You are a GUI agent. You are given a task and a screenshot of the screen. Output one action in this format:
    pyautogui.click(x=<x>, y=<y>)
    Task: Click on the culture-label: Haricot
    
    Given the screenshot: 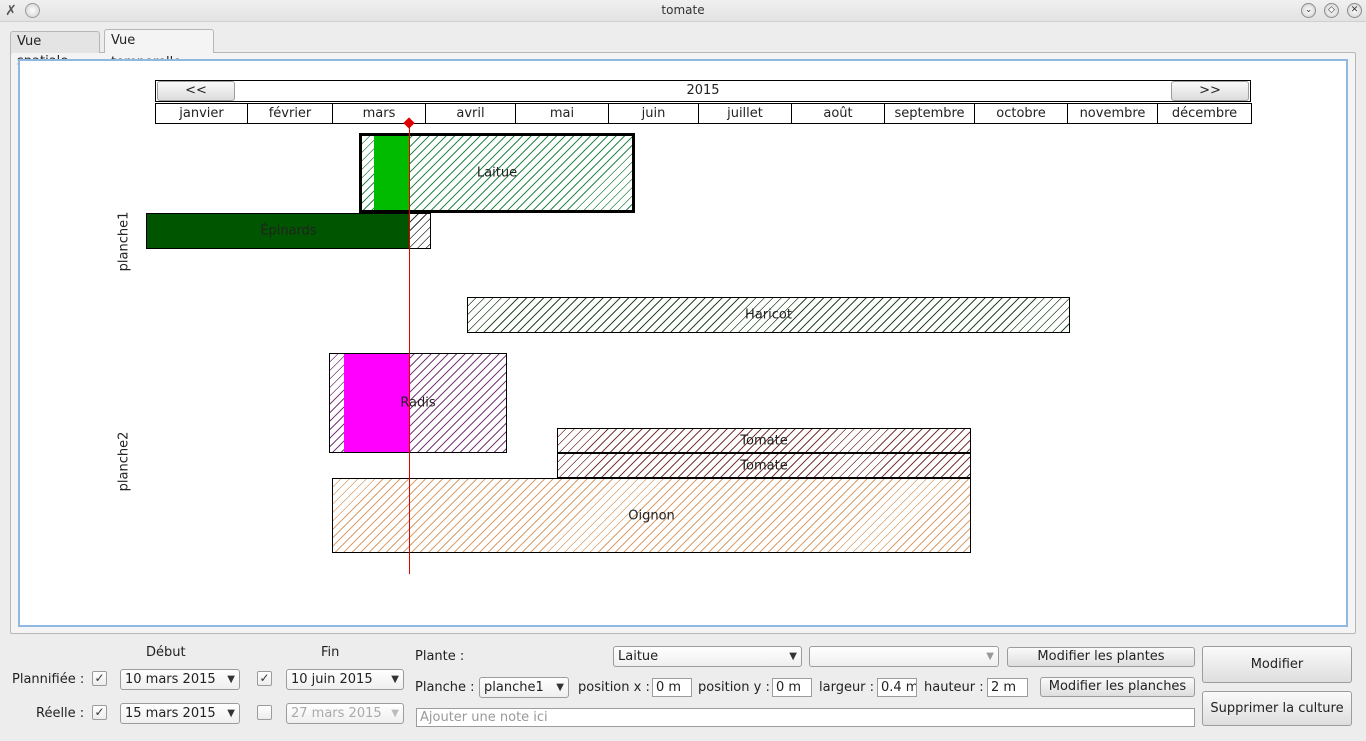 What is the action you would take?
    pyautogui.click(x=768, y=315)
    